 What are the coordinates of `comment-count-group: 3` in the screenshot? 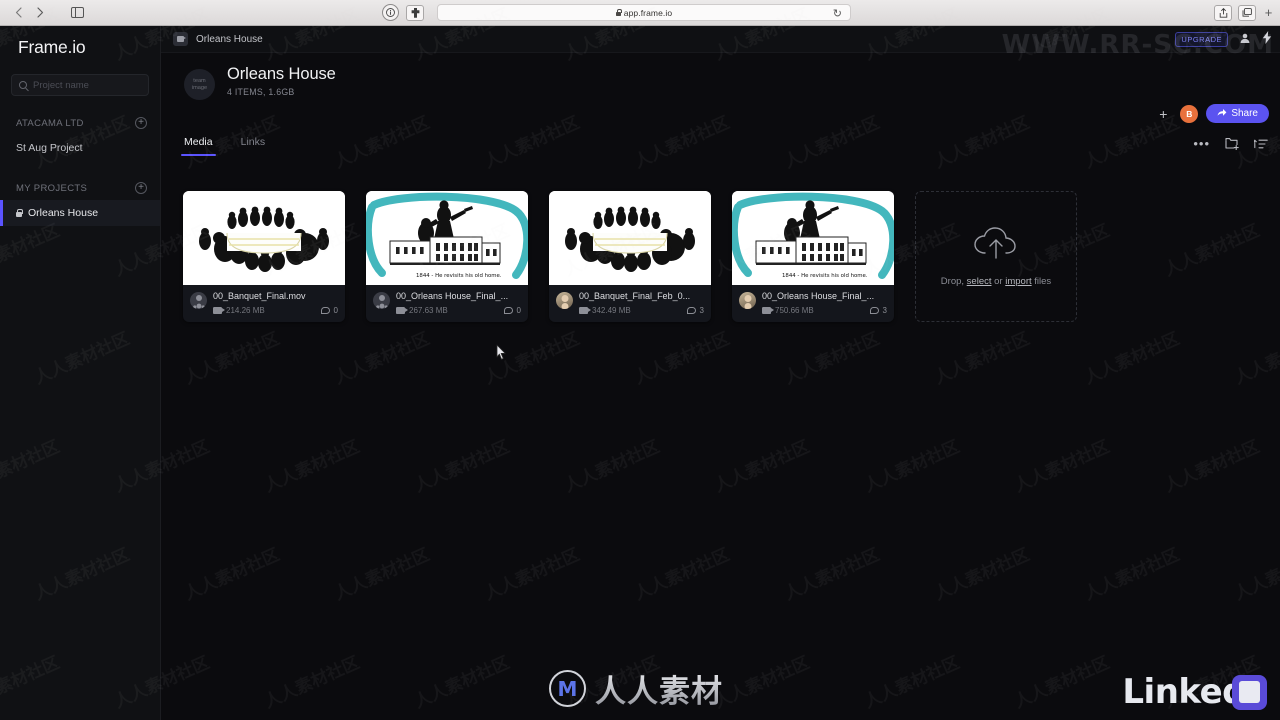 It's located at (695, 310).